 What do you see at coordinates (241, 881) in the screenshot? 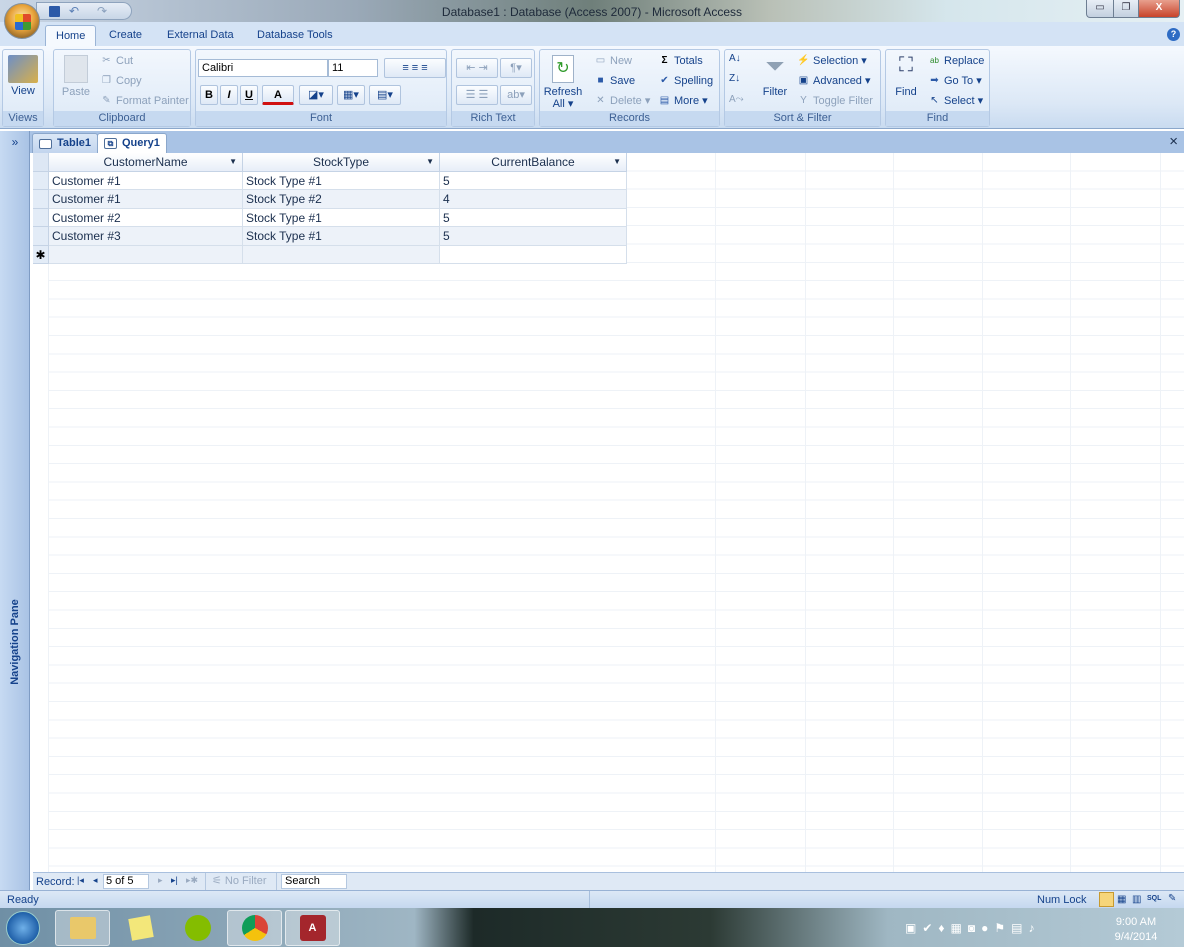
I see `no-filter-button: ⚟ No Filter` at bounding box center [241, 881].